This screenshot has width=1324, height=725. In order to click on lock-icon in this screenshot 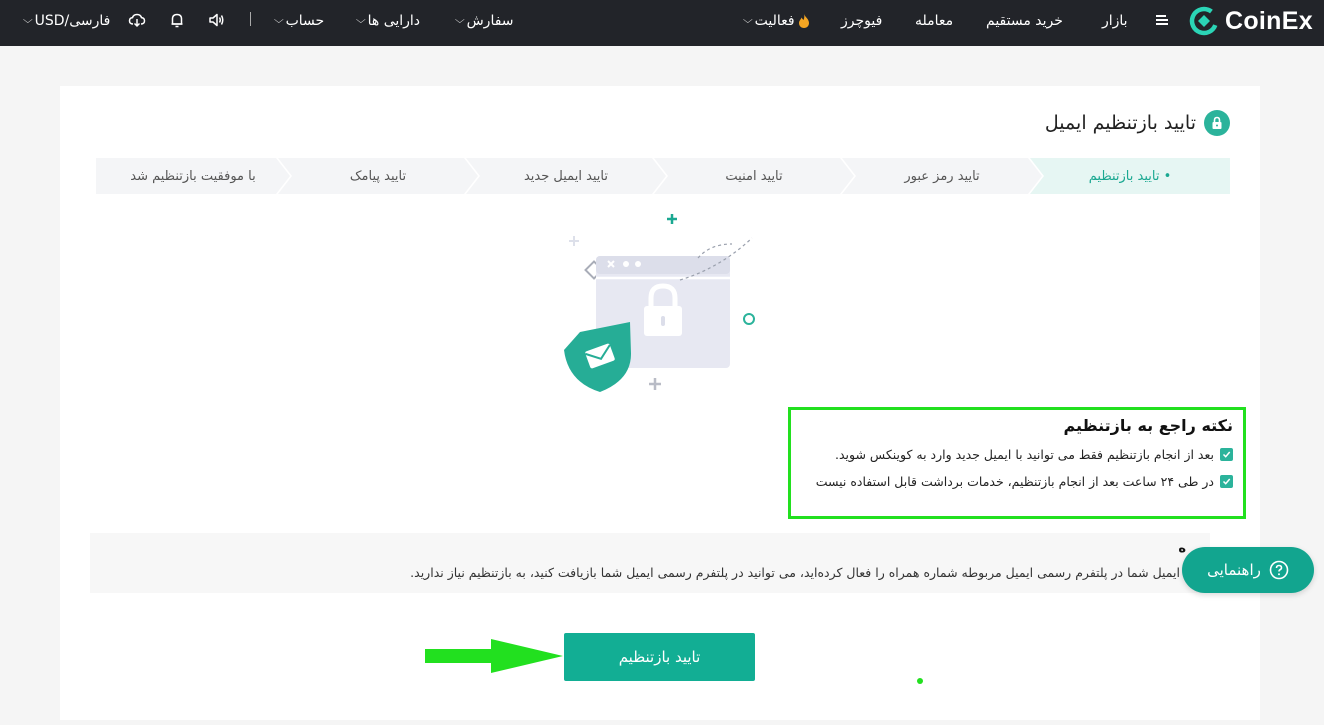, I will do `click(1217, 123)`.